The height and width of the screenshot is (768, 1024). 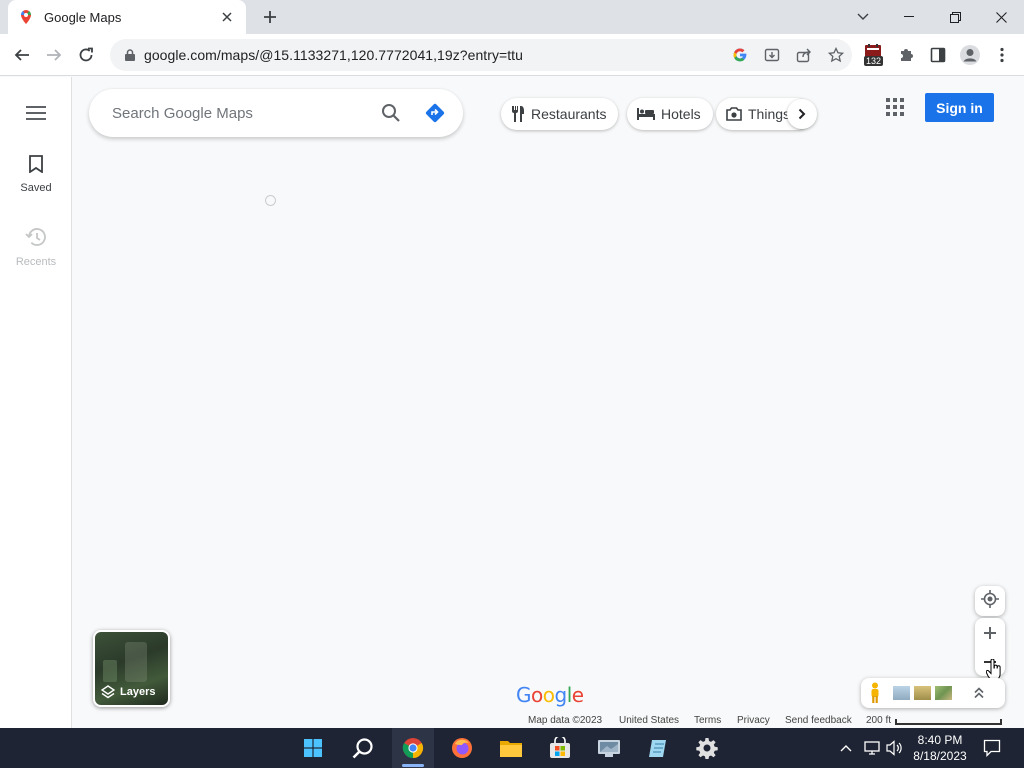 What do you see at coordinates (1001, 17) in the screenshot?
I see `close-window-icon` at bounding box center [1001, 17].